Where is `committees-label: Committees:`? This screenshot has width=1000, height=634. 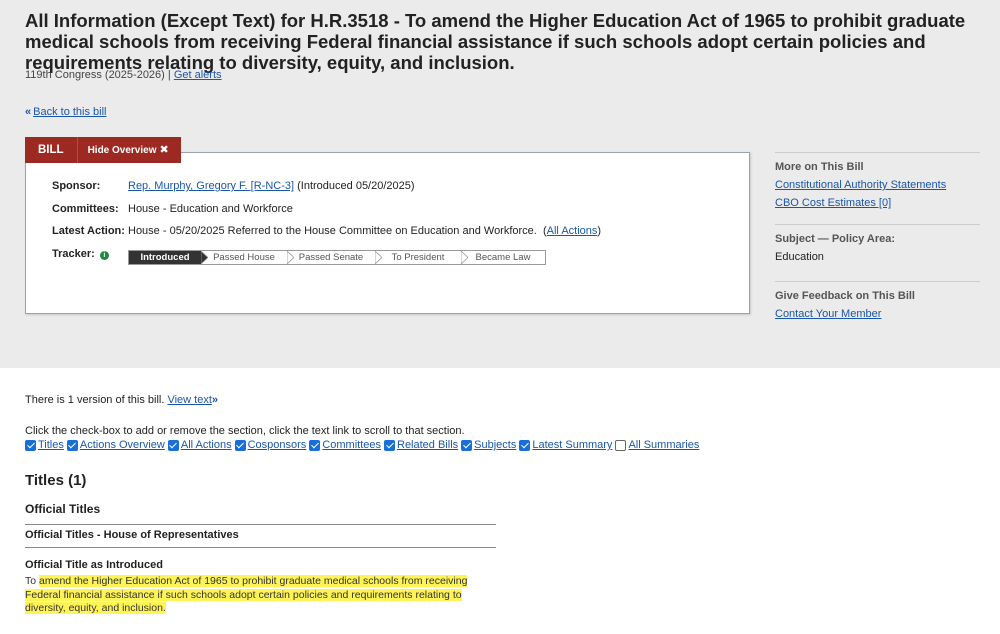
committees-label: Committees: is located at coordinates (85, 209).